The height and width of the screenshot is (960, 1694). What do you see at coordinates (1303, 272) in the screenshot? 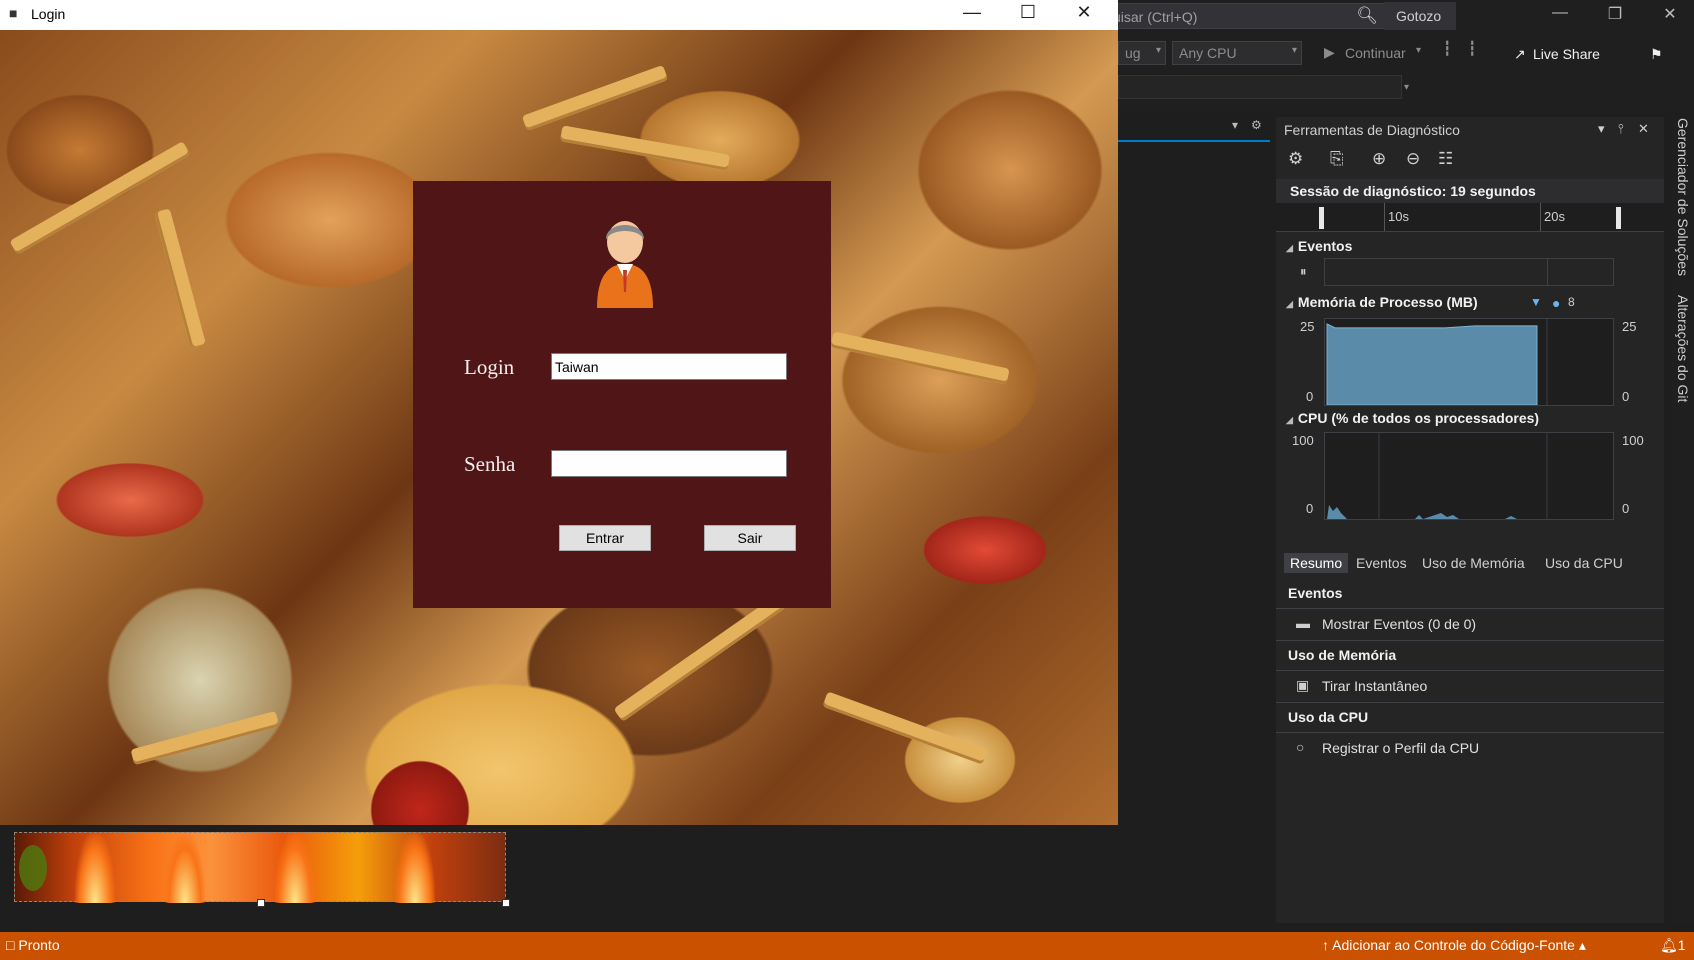
I see `pause-icon: ⏸` at bounding box center [1303, 272].